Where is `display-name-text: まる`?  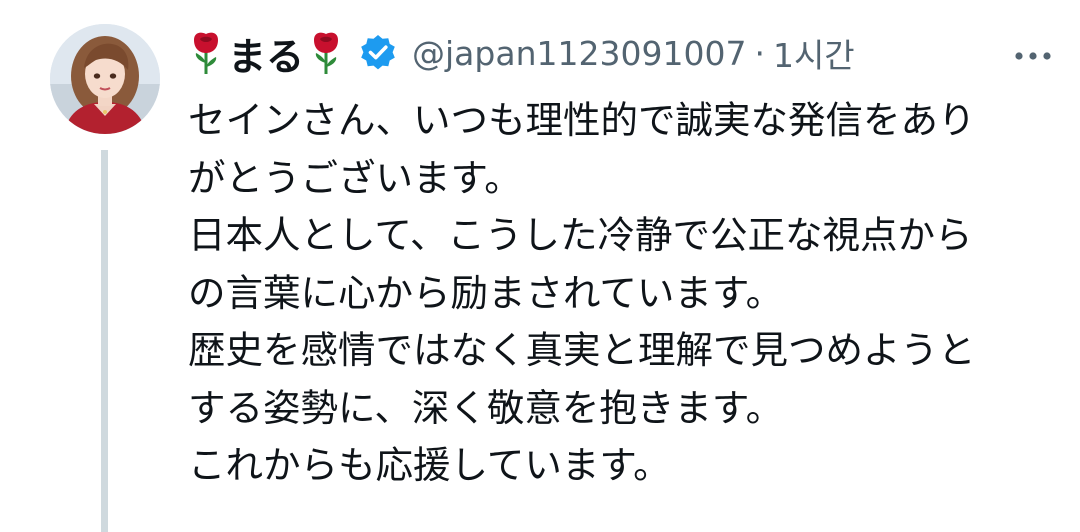 display-name-text: まる is located at coordinates (266, 56).